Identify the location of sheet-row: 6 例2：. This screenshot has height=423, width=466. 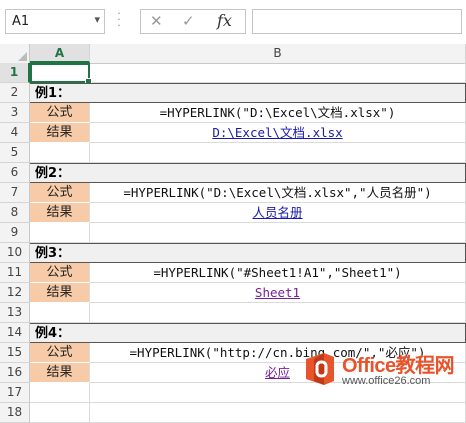
(233, 173).